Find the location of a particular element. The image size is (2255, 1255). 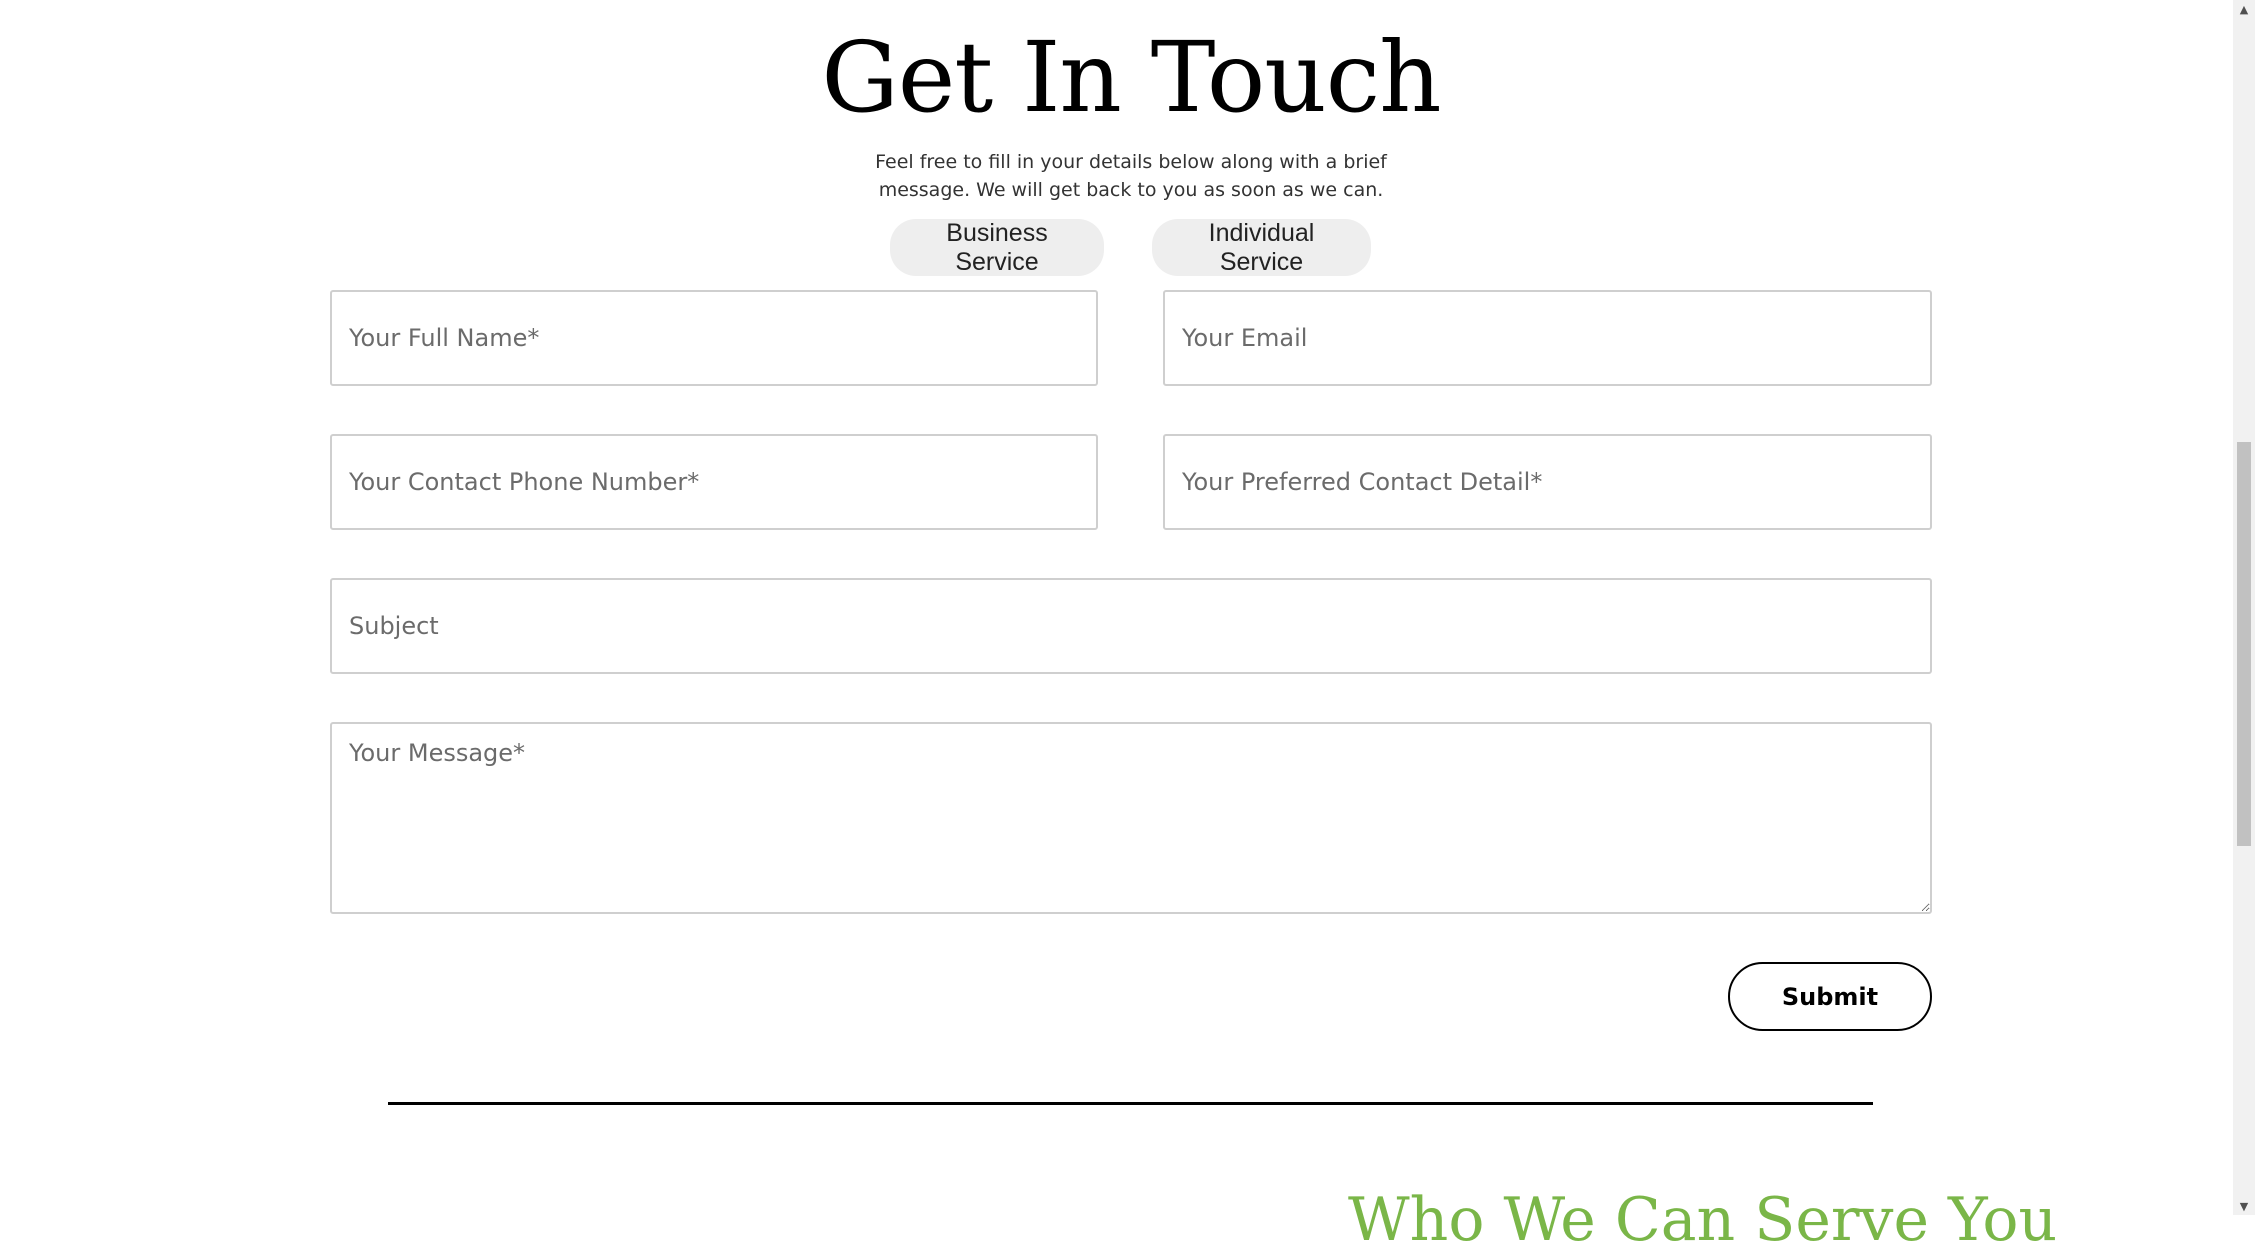

business-service-tab: Business Service is located at coordinates (997, 247).